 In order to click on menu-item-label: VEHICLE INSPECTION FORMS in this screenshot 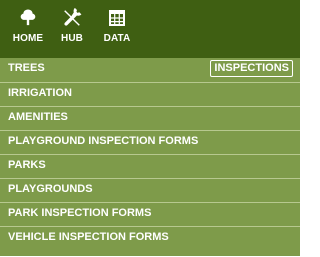, I will do `click(88, 237)`.